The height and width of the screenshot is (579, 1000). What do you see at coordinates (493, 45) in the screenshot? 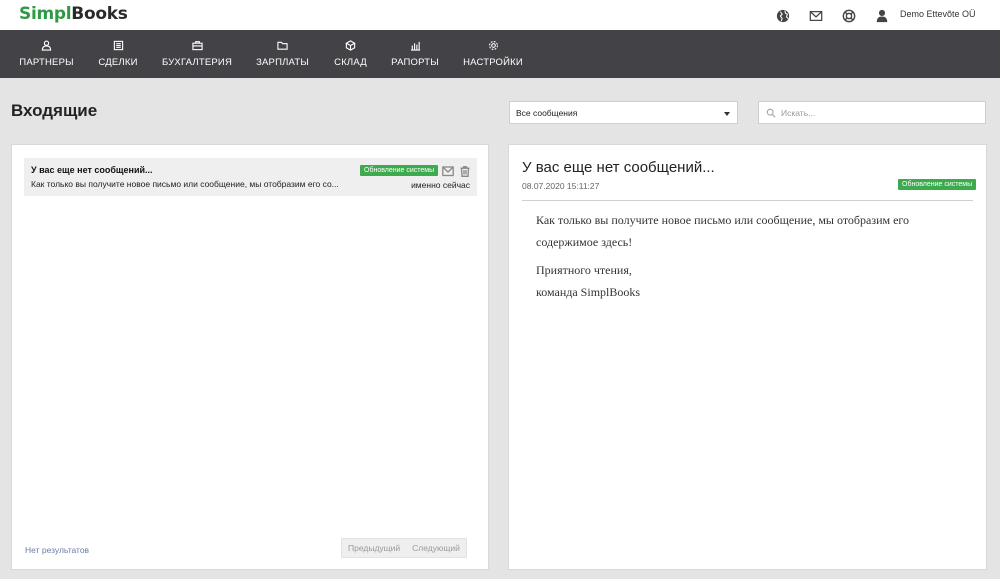
I see `settings-icon` at bounding box center [493, 45].